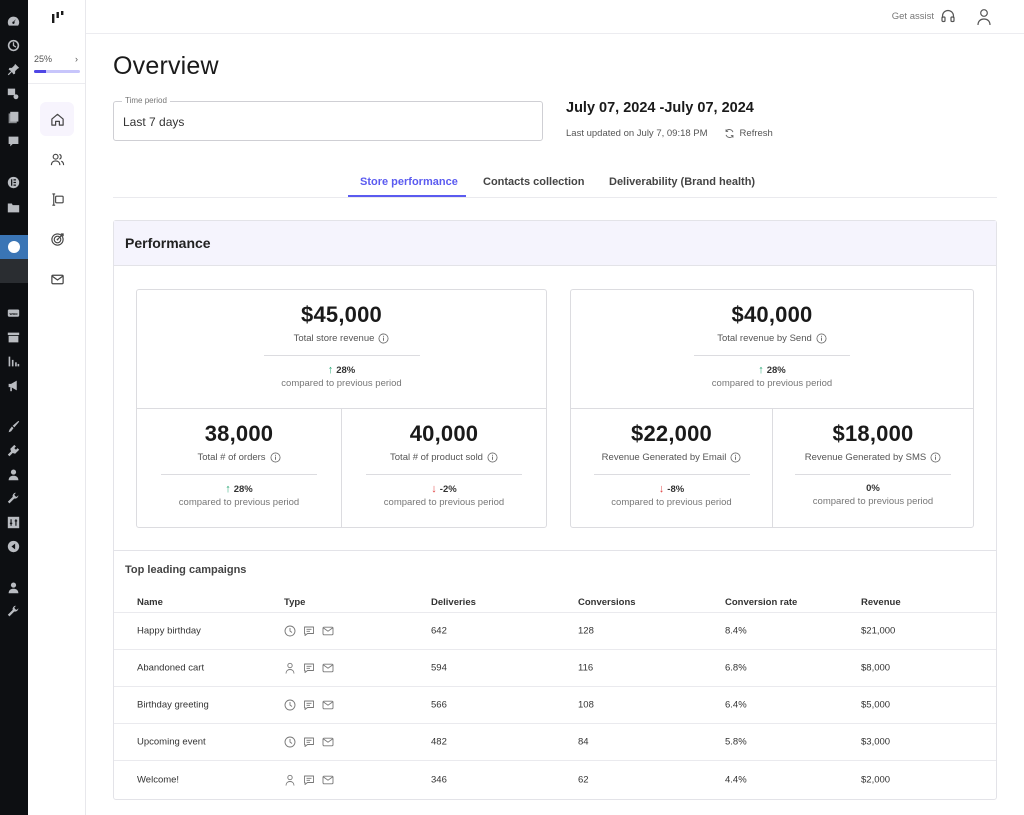 The height and width of the screenshot is (815, 1024). What do you see at coordinates (13, 117) in the screenshot?
I see `pages-icon` at bounding box center [13, 117].